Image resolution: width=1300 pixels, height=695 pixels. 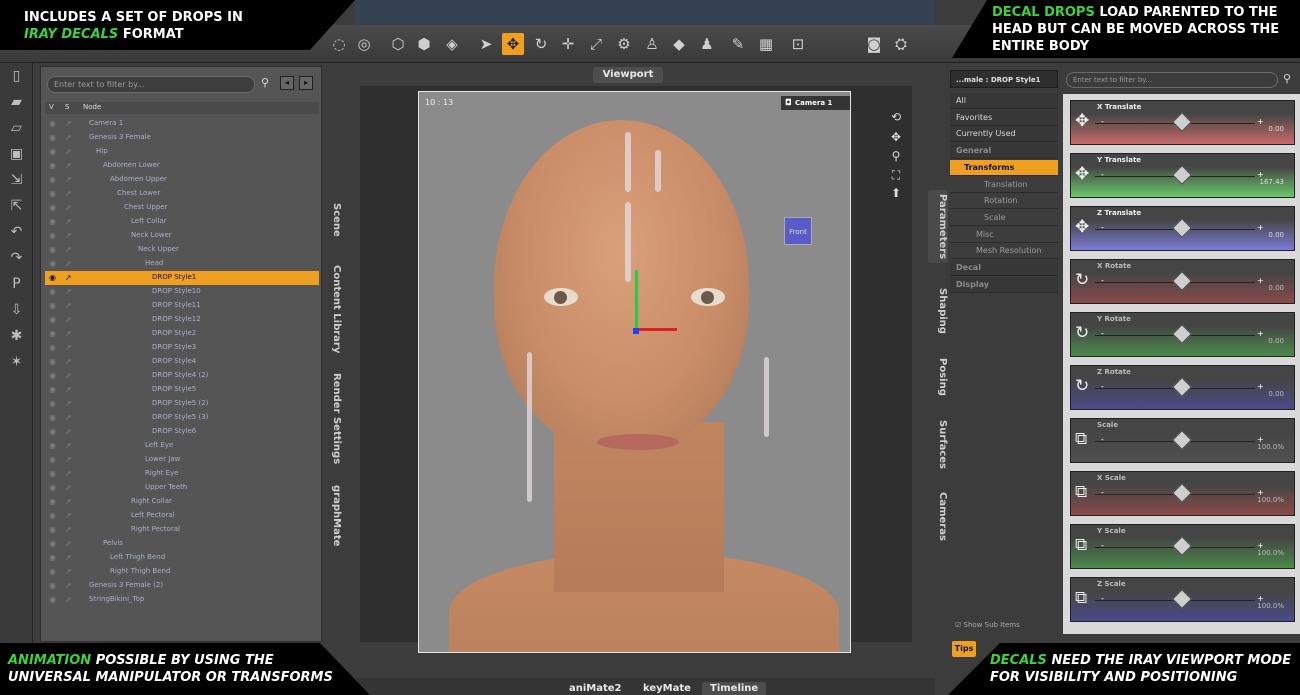 I want to click on scene-tree-row: ◉ ➚ Right Pectoral, so click(x=182, y=530).